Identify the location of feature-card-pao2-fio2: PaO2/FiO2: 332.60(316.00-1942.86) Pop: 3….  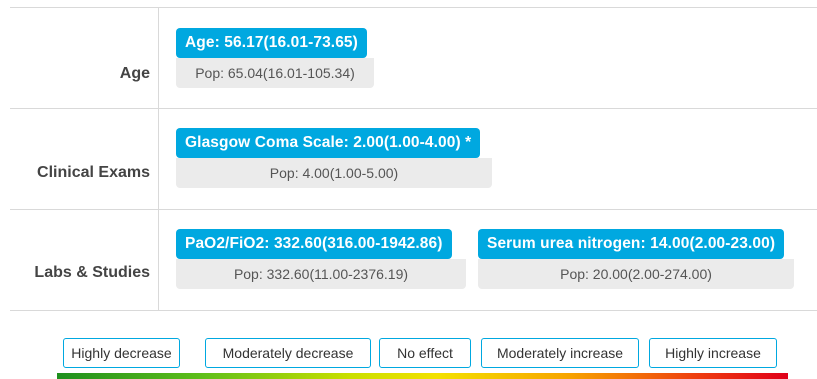
(321, 259).